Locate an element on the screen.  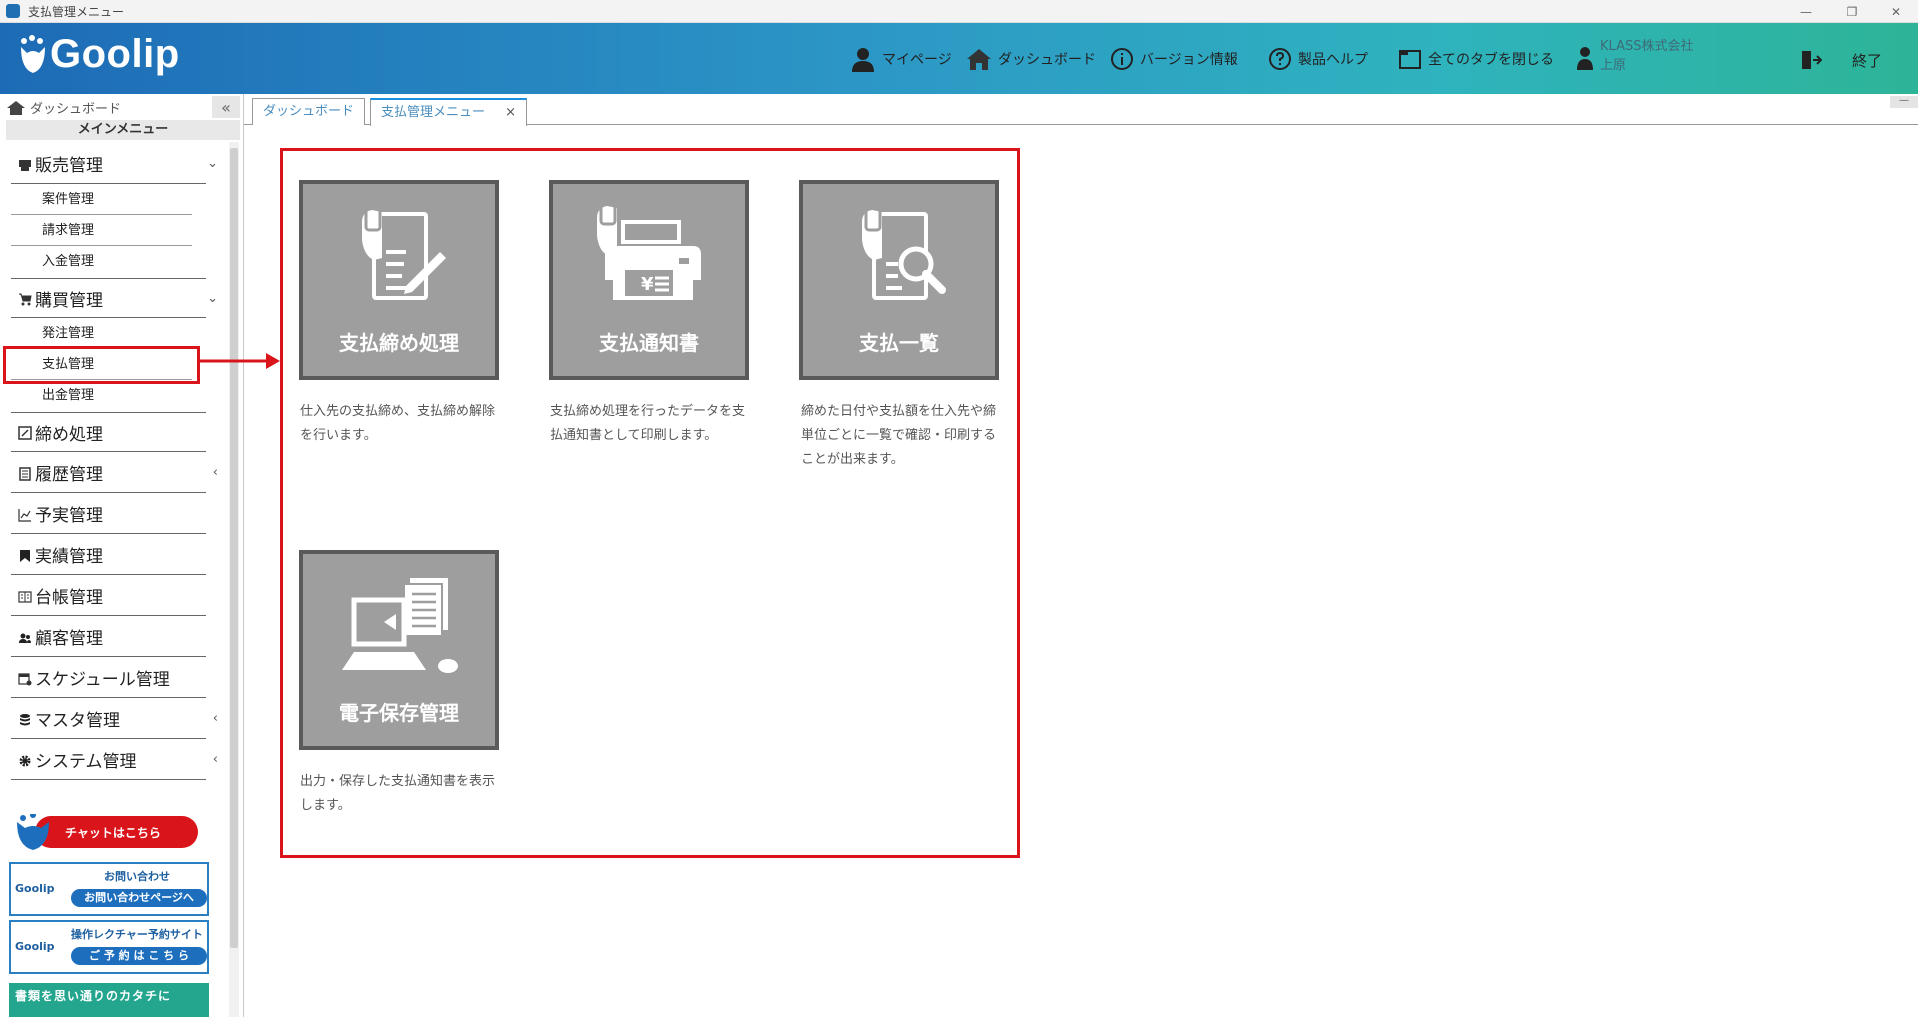
tile-electronic-storage: 電子保存管理 is located at coordinates (399, 650).